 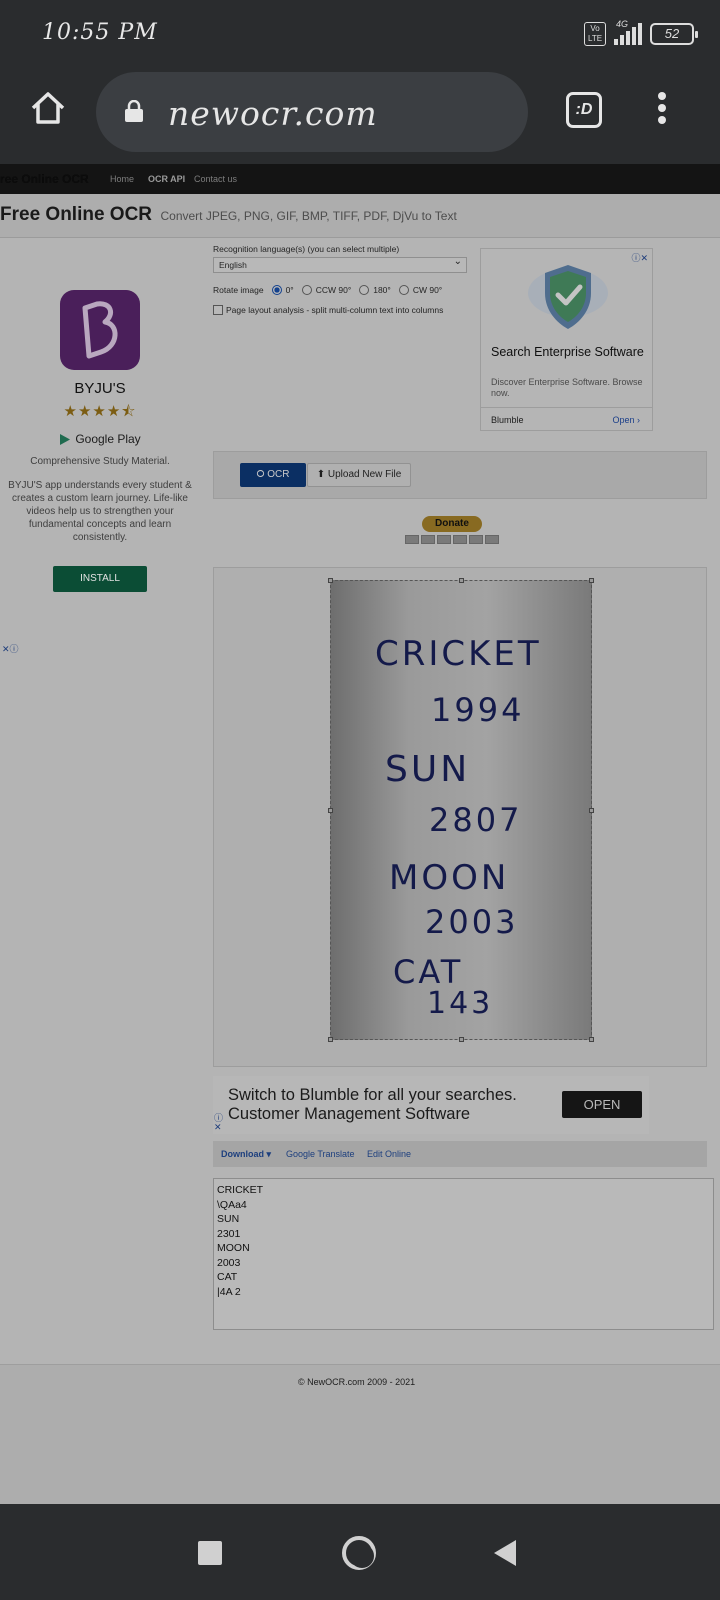 What do you see at coordinates (10, 648) in the screenshot?
I see `ad-close-icon: ✕ⓘ` at bounding box center [10, 648].